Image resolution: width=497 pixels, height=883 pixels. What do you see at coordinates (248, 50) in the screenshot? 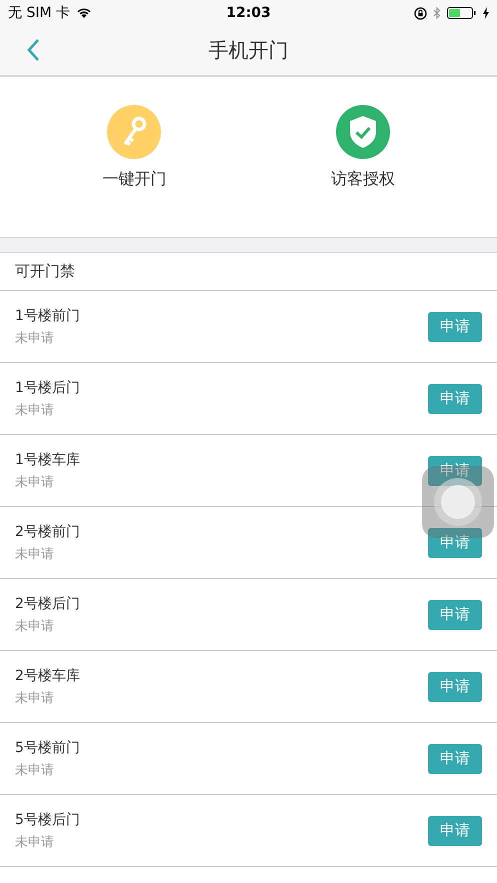
I see `page-title: 手机开门` at bounding box center [248, 50].